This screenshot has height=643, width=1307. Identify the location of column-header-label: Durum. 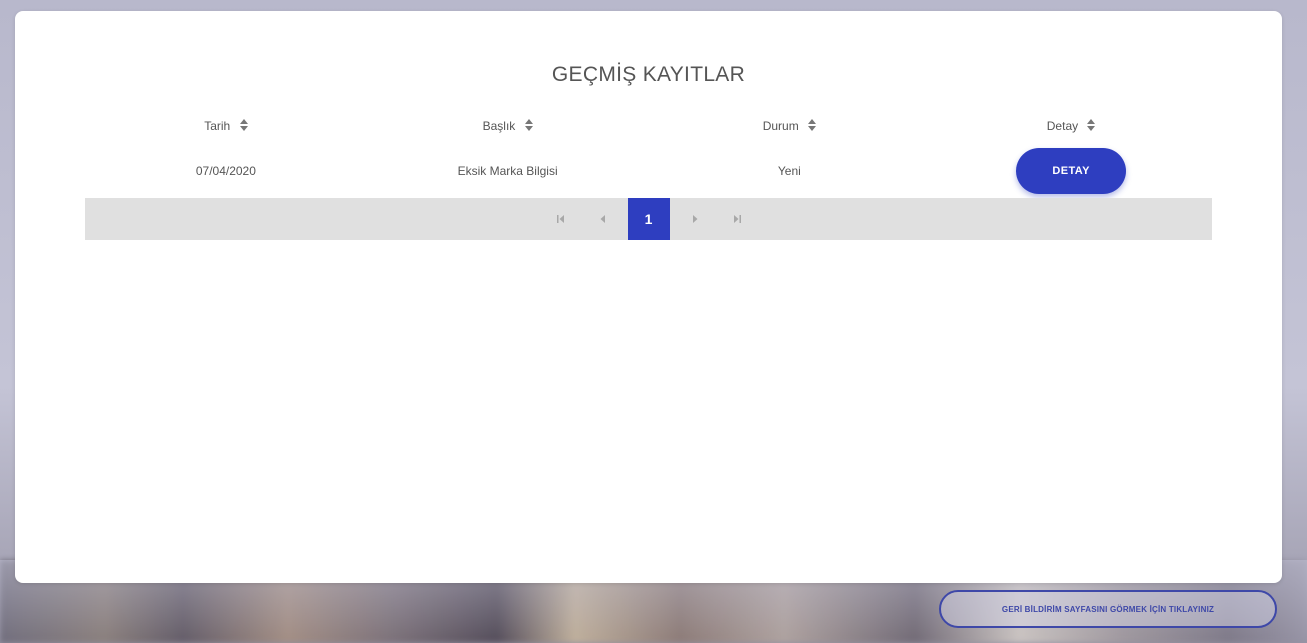
(780, 126).